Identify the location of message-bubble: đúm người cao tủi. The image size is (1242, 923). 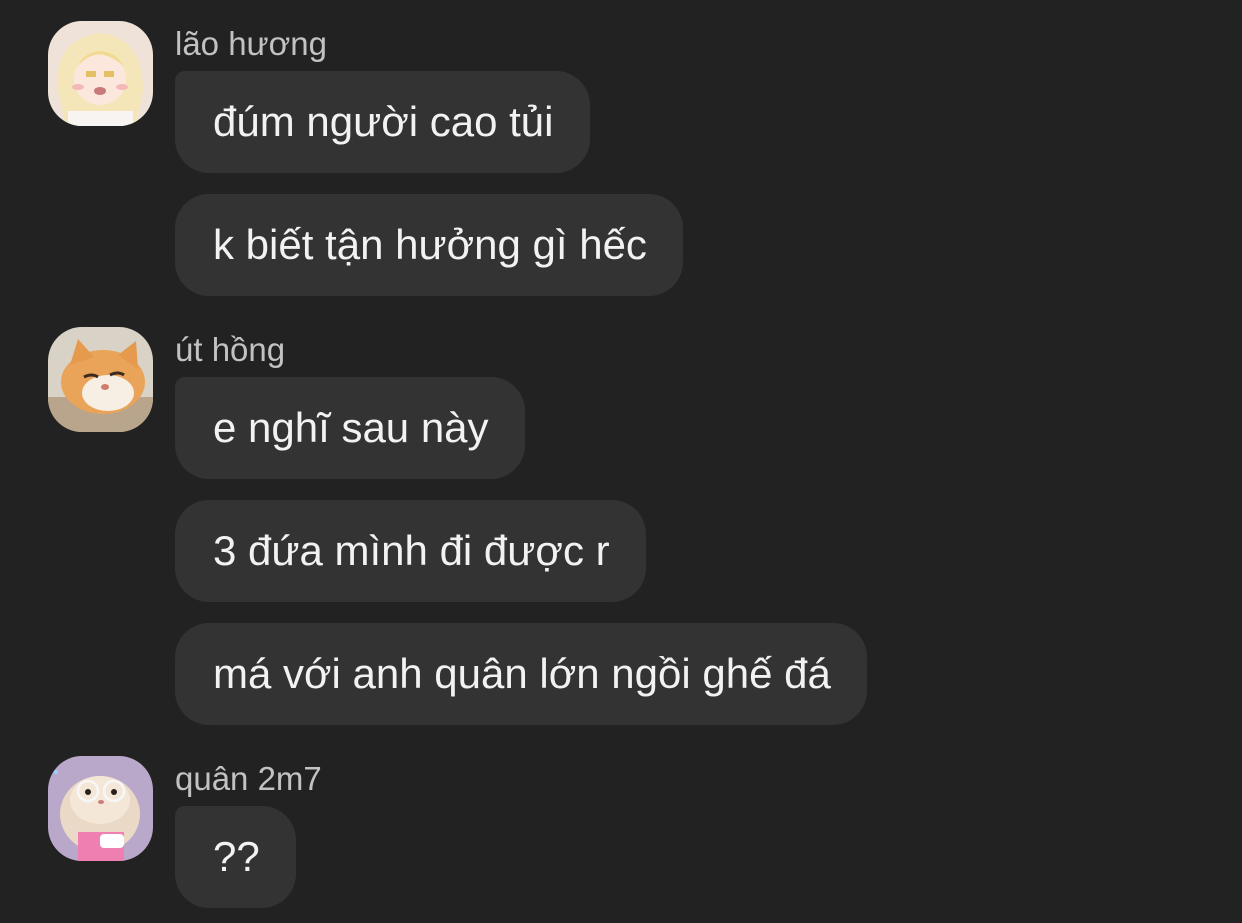
(382, 122).